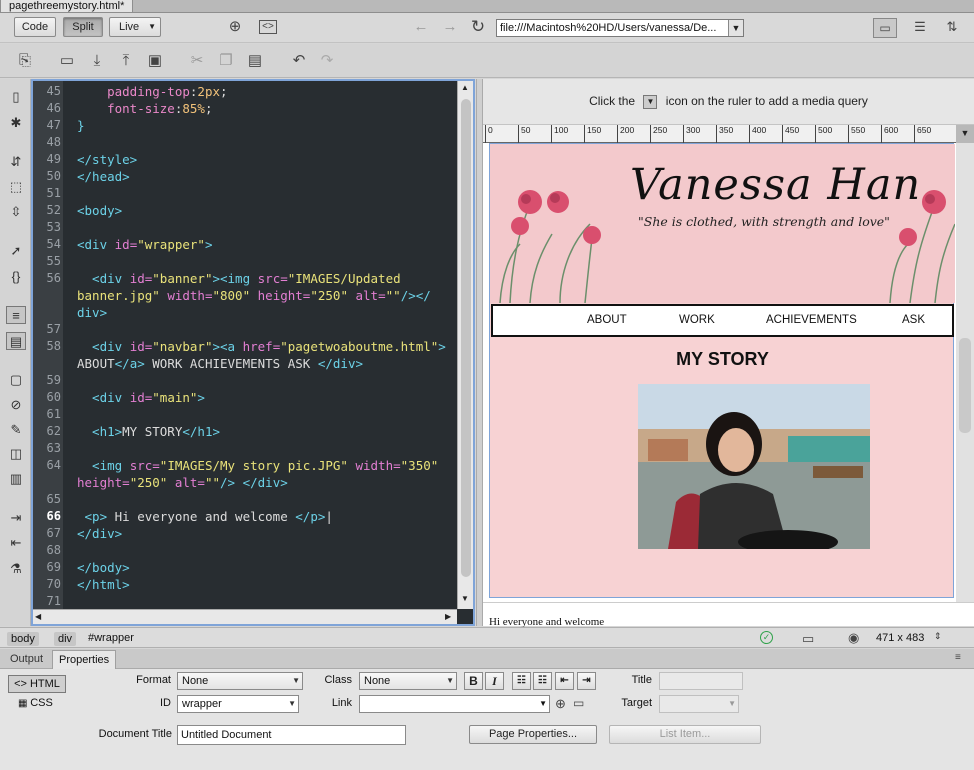 The height and width of the screenshot is (770, 974). I want to click on back-arrow-icon: ←, so click(421, 27).